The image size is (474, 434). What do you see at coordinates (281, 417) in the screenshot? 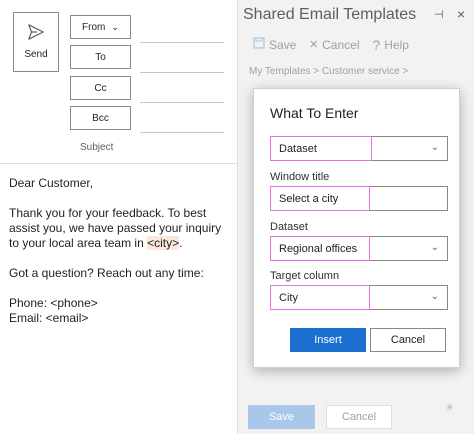
I see `pane-save-button: Save` at bounding box center [281, 417].